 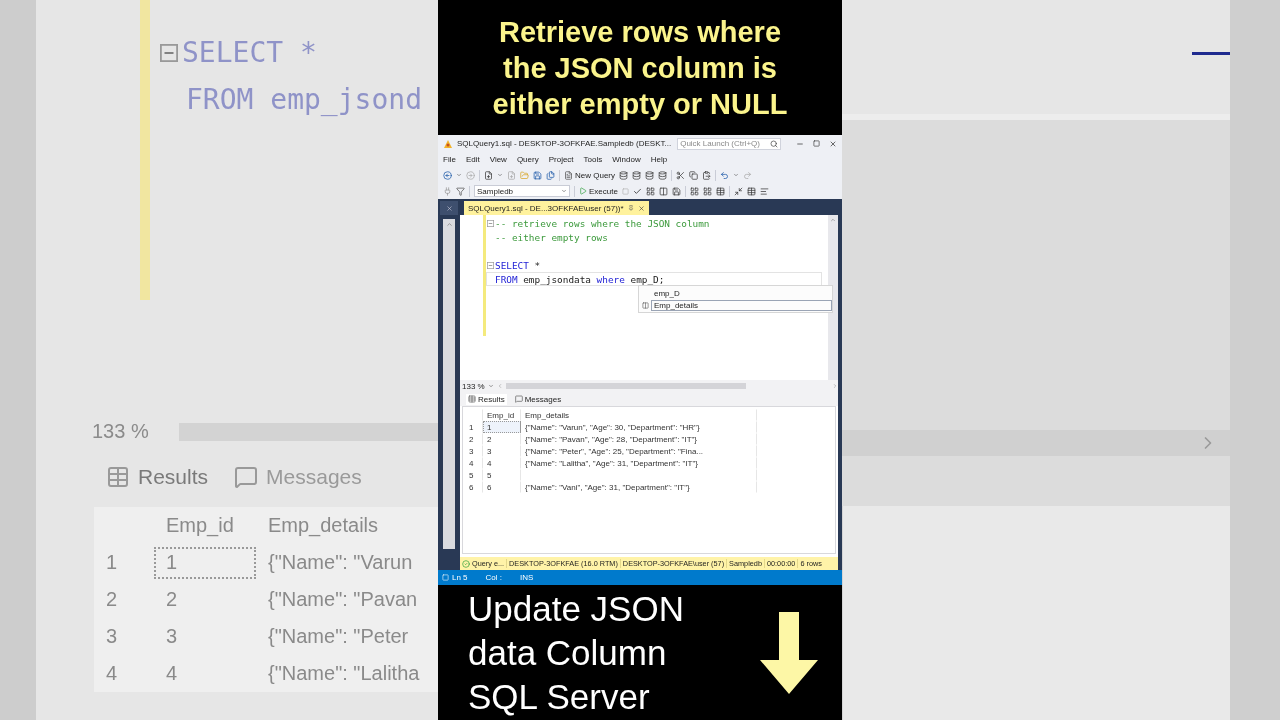 What do you see at coordinates (556, 208) in the screenshot?
I see `document-tab: SQLQuery1.sql - DE...3OFKFAE\user (57))*` at bounding box center [556, 208].